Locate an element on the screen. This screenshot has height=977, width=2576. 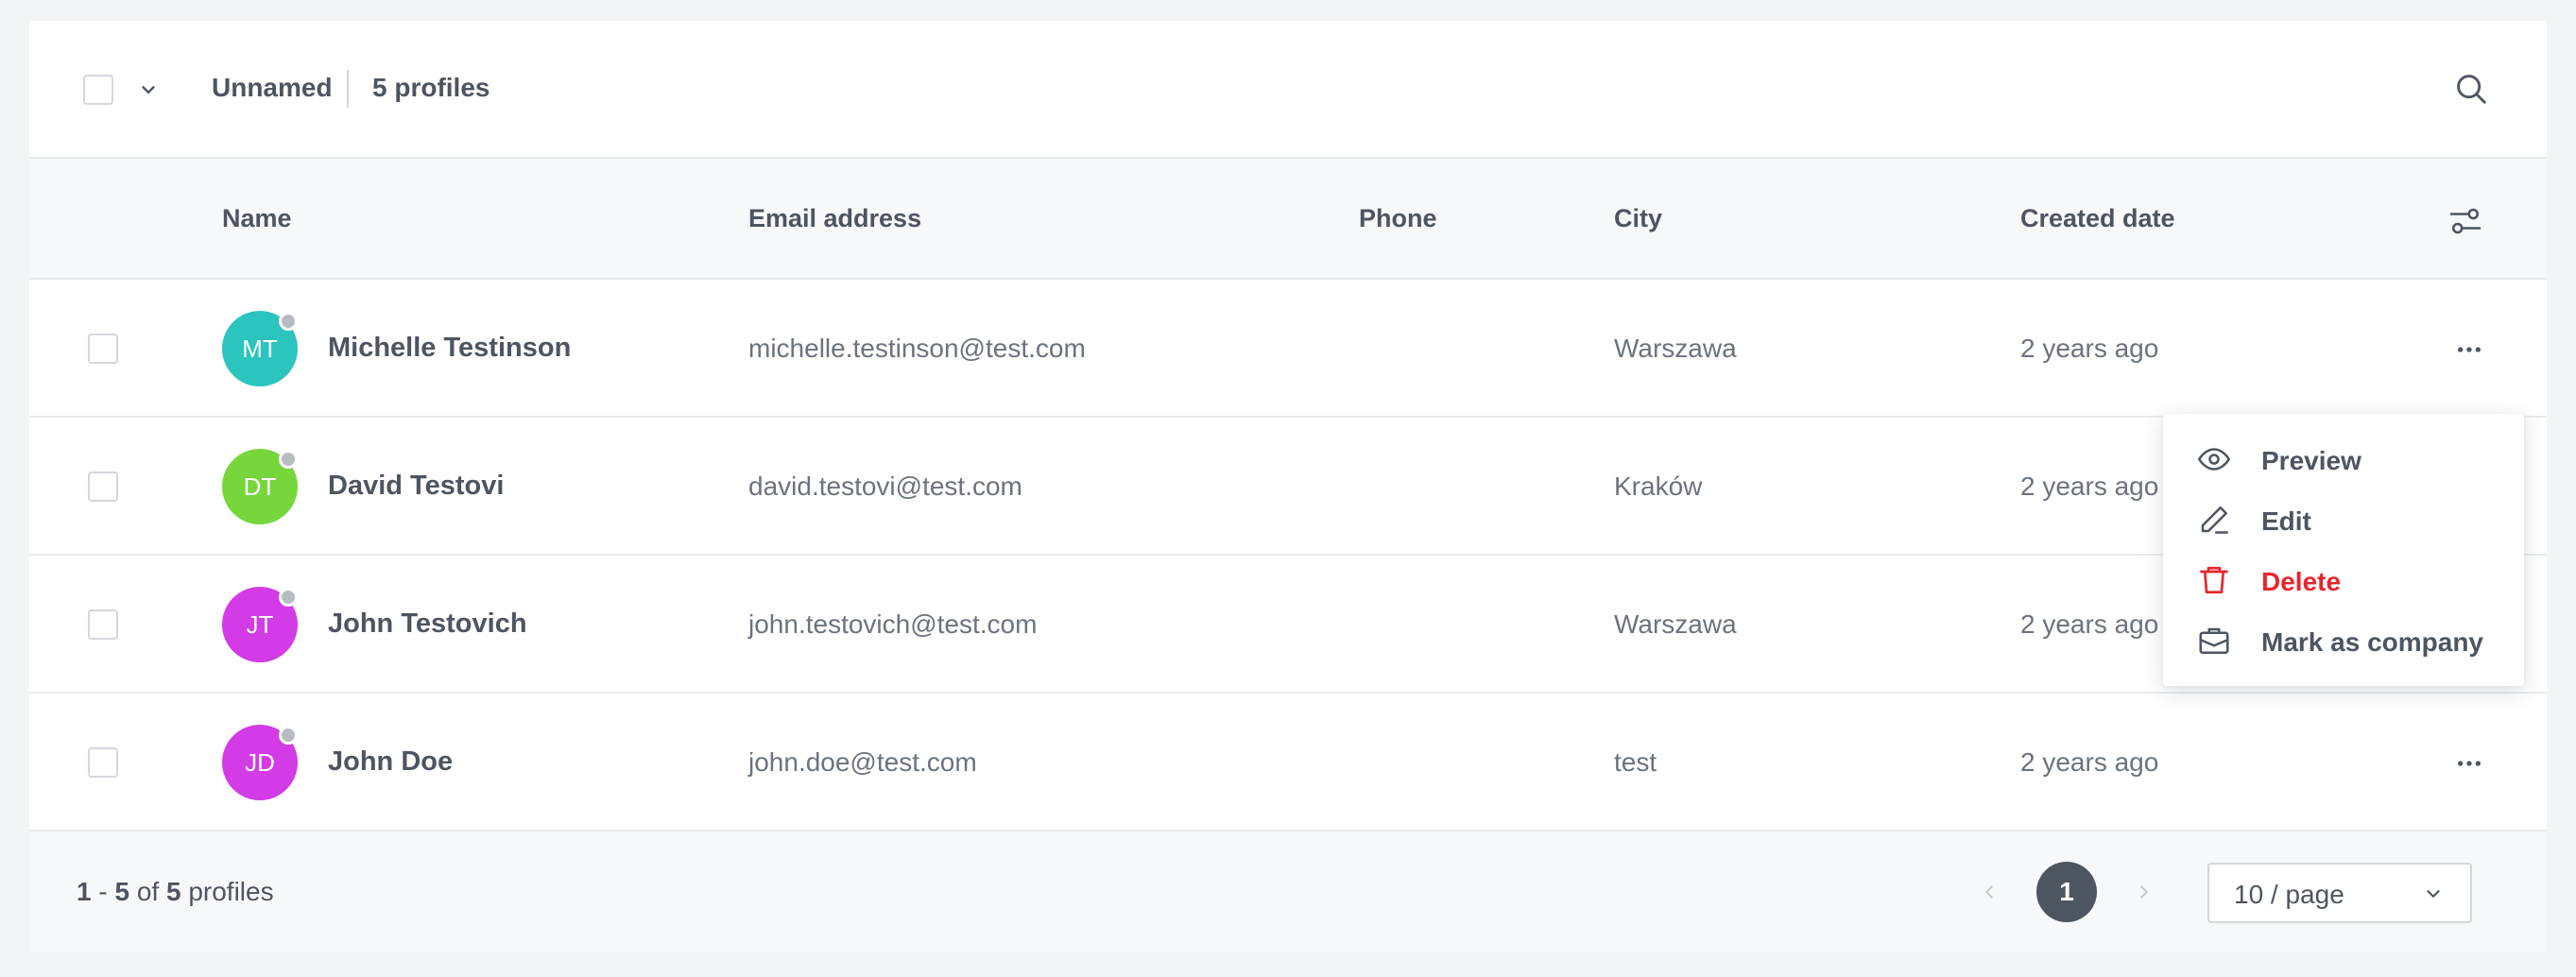
row-actions-menu: Preview Edit Delete Mark as company is located at coordinates (2343, 550).